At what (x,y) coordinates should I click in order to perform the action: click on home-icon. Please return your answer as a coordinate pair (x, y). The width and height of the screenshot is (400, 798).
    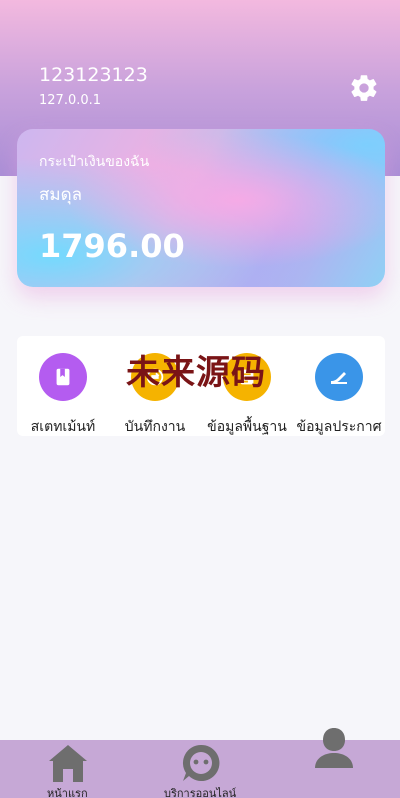
    Looking at the image, I should click on (68, 763).